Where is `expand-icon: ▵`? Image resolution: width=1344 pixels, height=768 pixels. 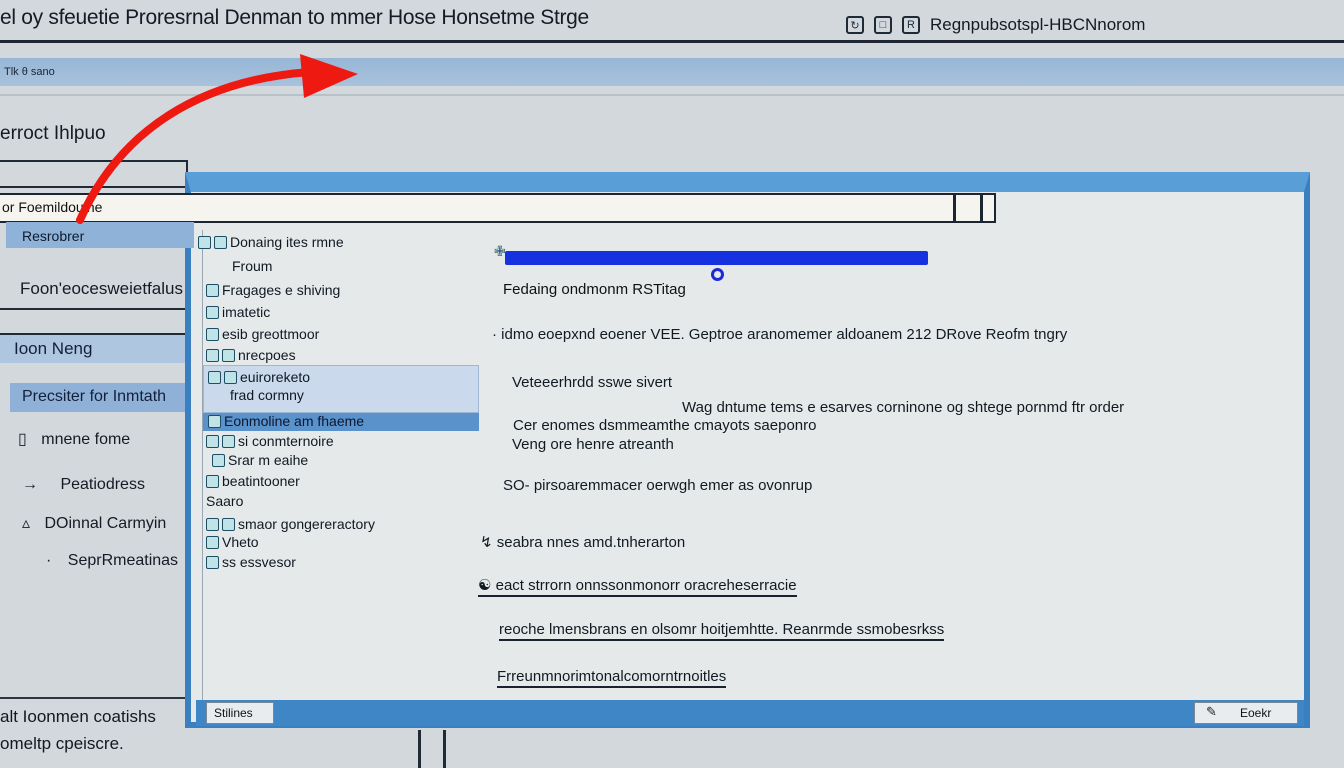
expand-icon: ▵ is located at coordinates (26, 523).